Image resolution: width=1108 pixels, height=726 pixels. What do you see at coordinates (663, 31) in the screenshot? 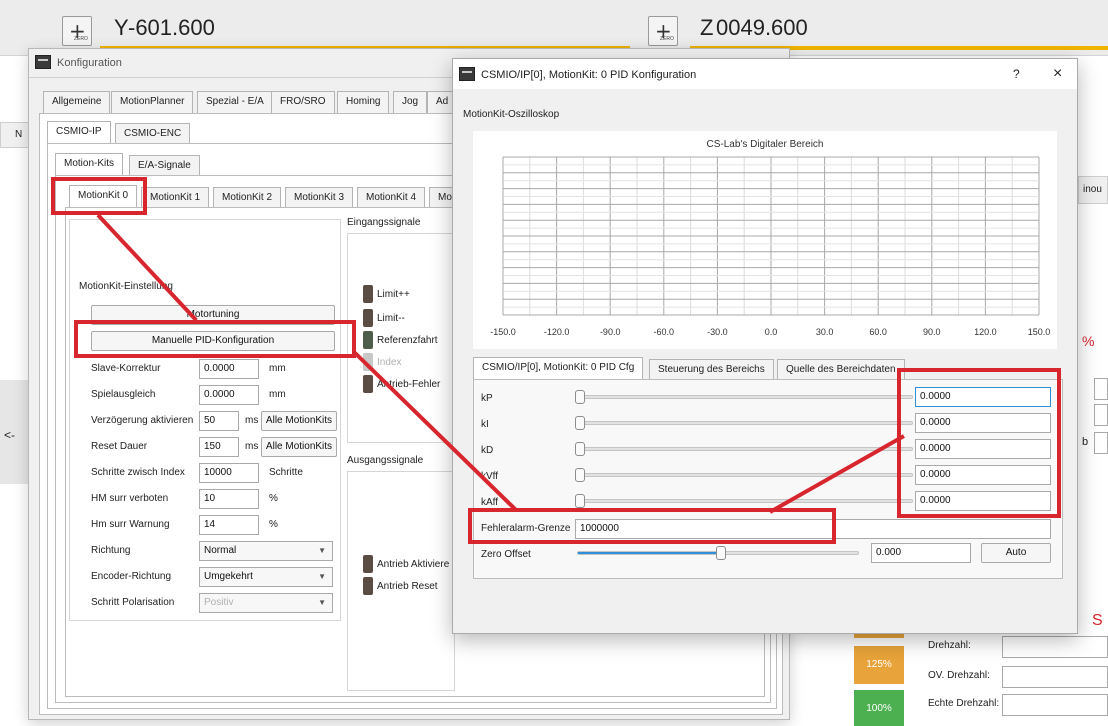
I see `zero-z-button: + ZERO` at bounding box center [663, 31].